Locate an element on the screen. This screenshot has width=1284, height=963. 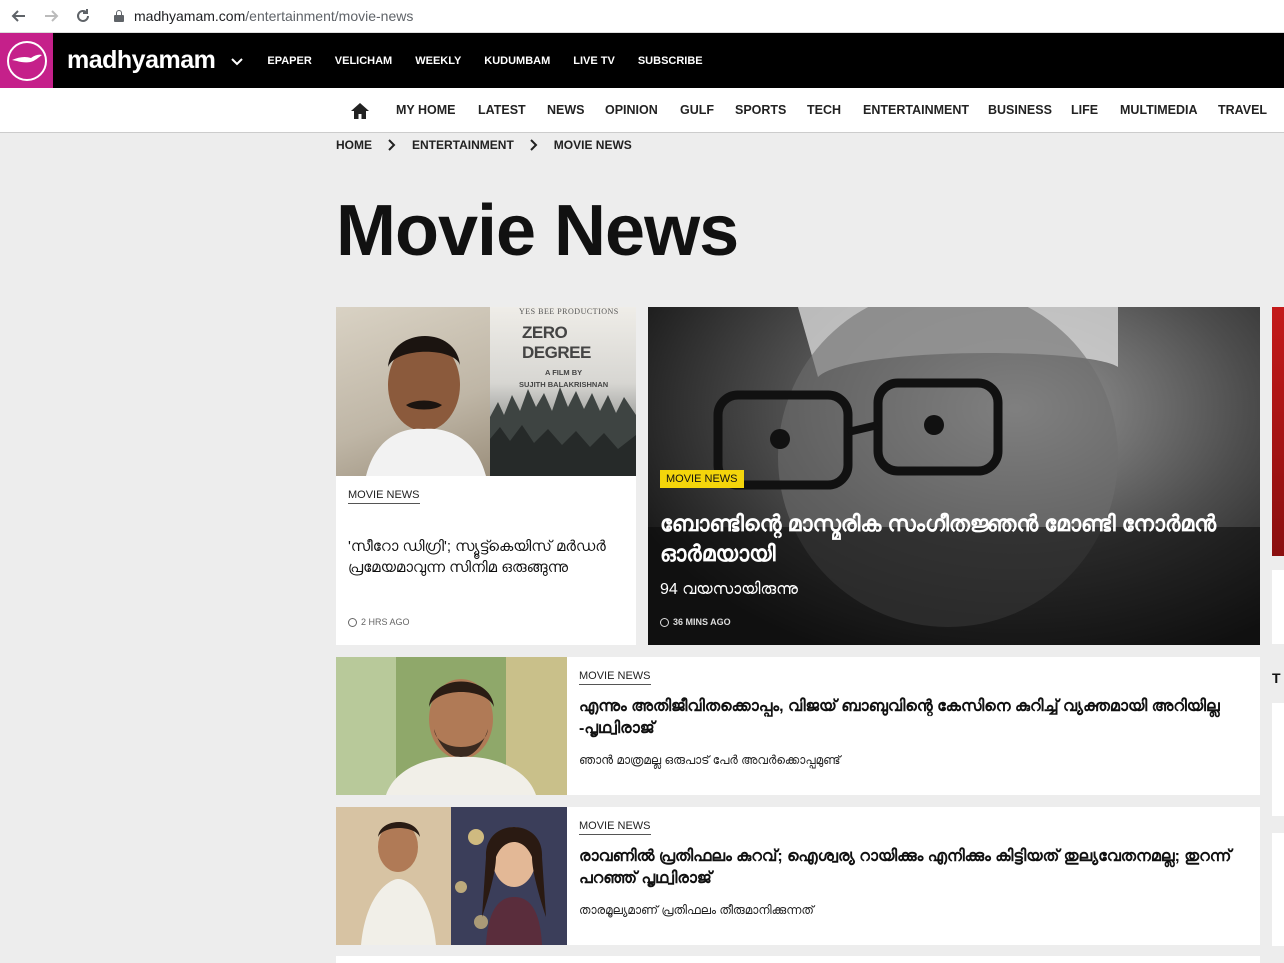
reload-icon is located at coordinates (83, 16).